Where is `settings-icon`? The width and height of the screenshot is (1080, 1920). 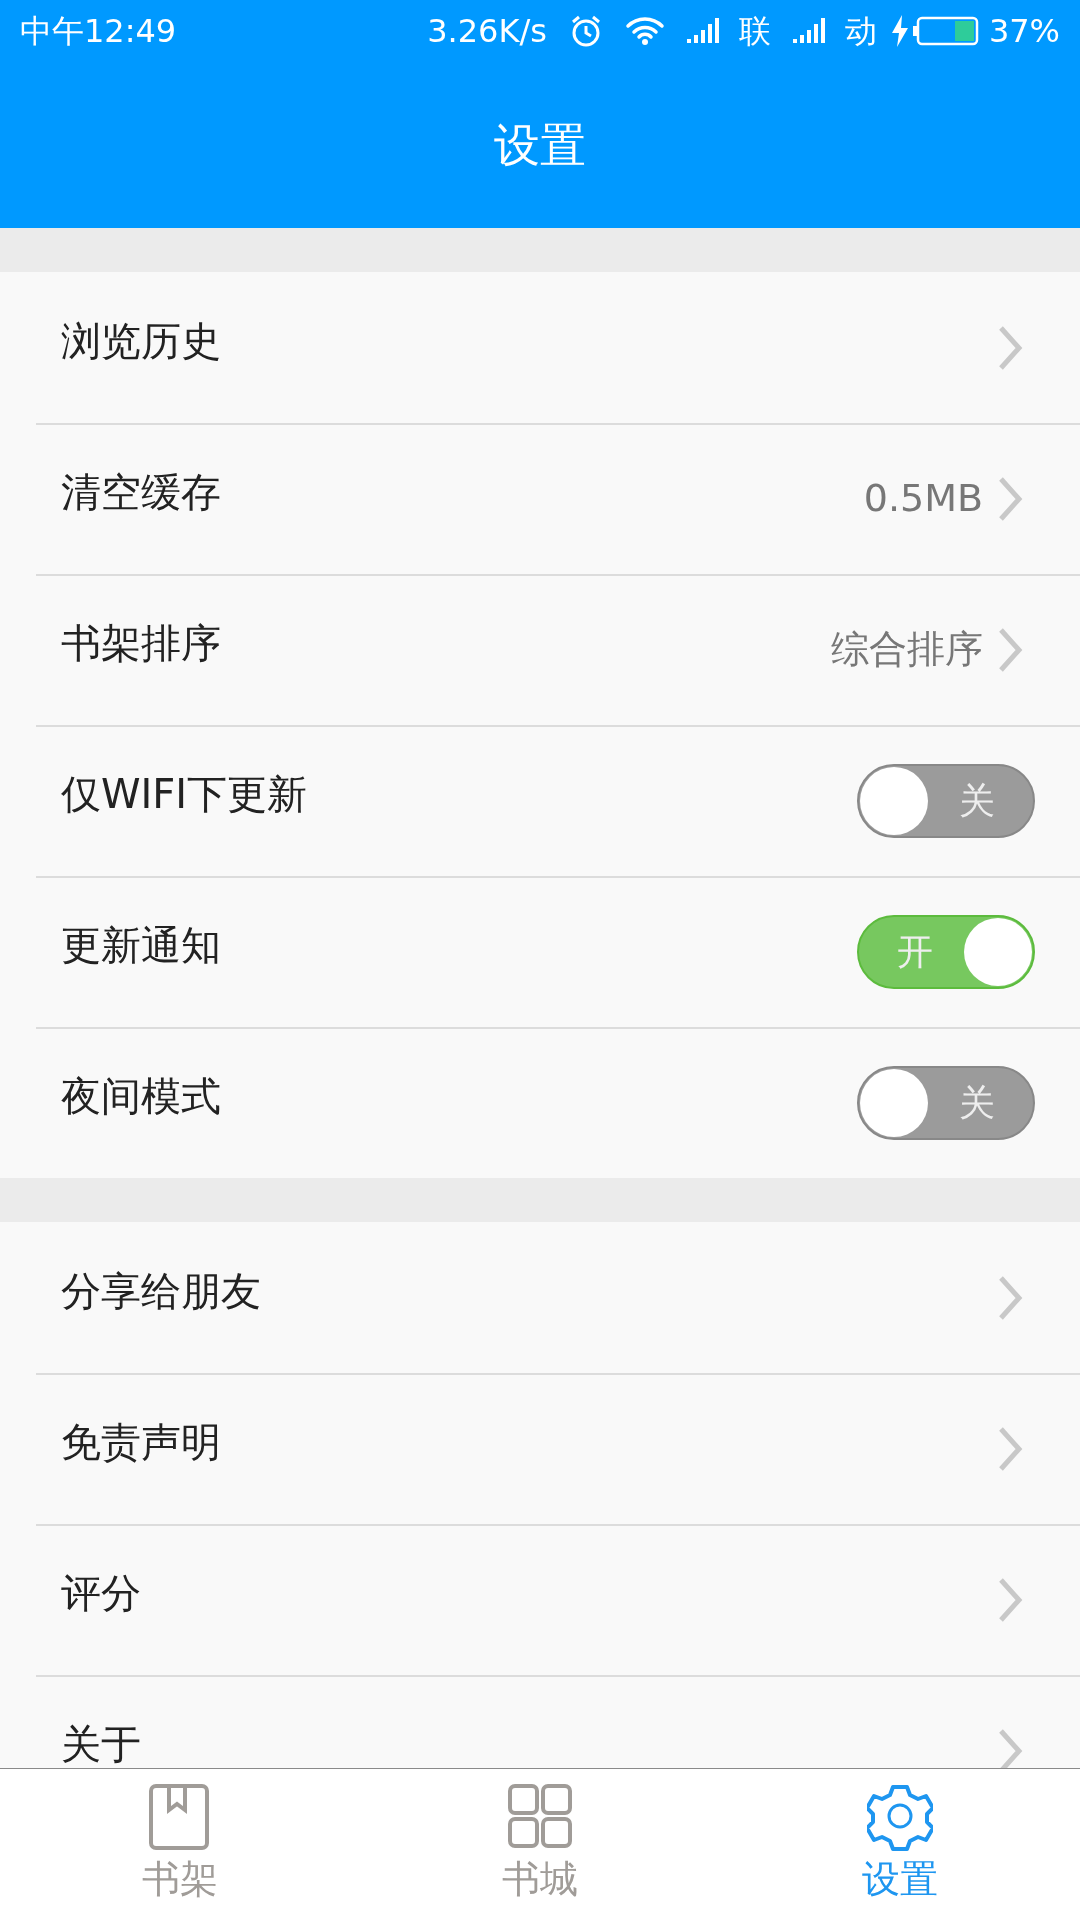 settings-icon is located at coordinates (900, 1817).